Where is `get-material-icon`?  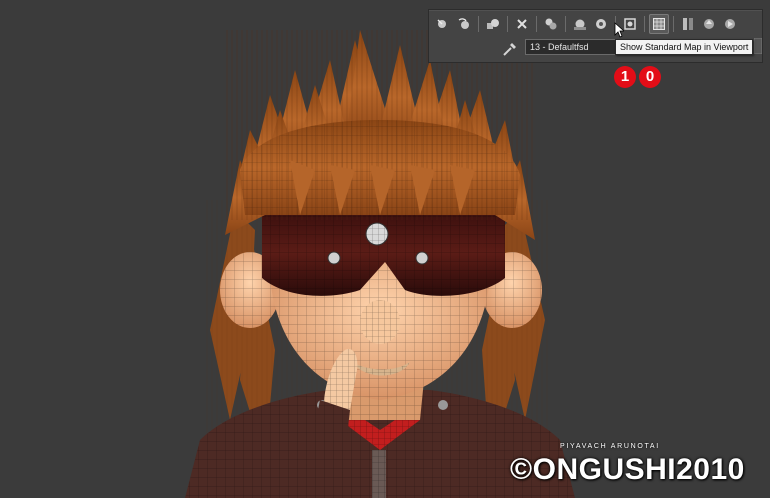
get-material-icon is located at coordinates (443, 24).